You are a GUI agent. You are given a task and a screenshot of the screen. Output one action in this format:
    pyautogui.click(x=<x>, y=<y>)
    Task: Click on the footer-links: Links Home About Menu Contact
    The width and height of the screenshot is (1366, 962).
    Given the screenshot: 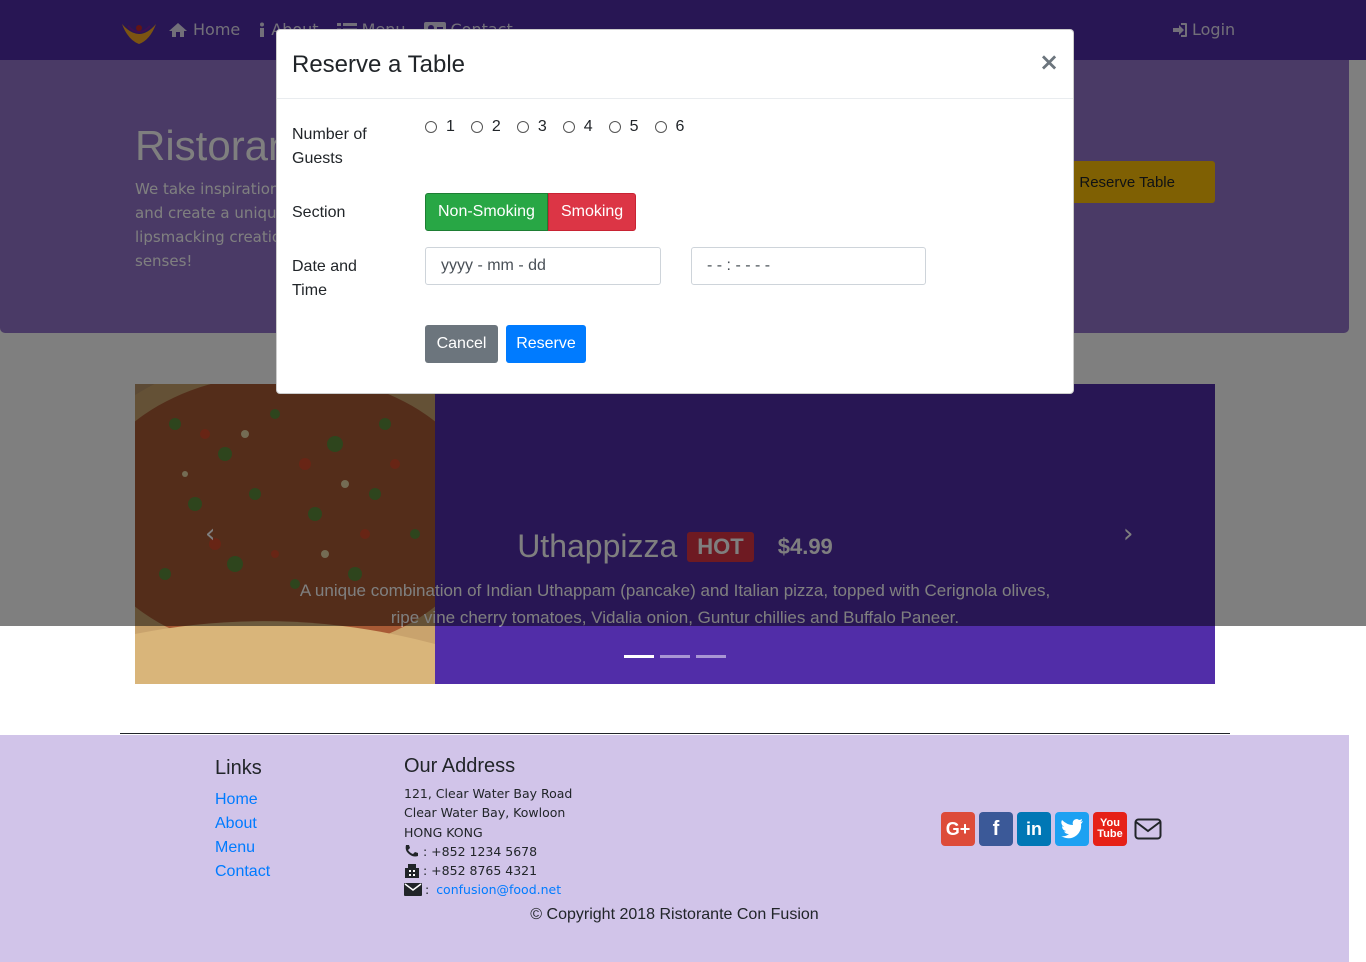 What is the action you would take?
    pyautogui.click(x=242, y=820)
    